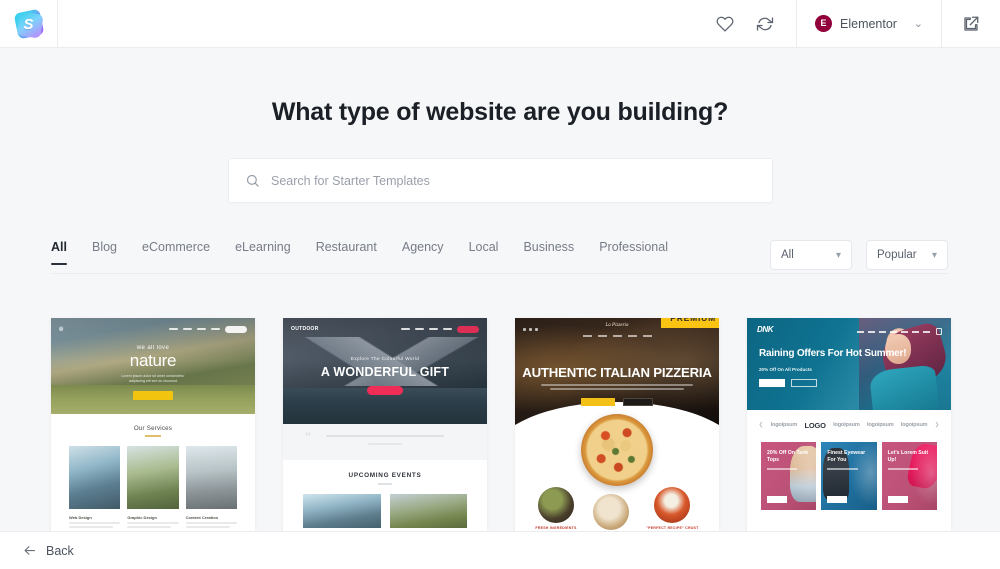 The image size is (1000, 569). I want to click on preview-brand-name: OUTDOOR, so click(305, 329).